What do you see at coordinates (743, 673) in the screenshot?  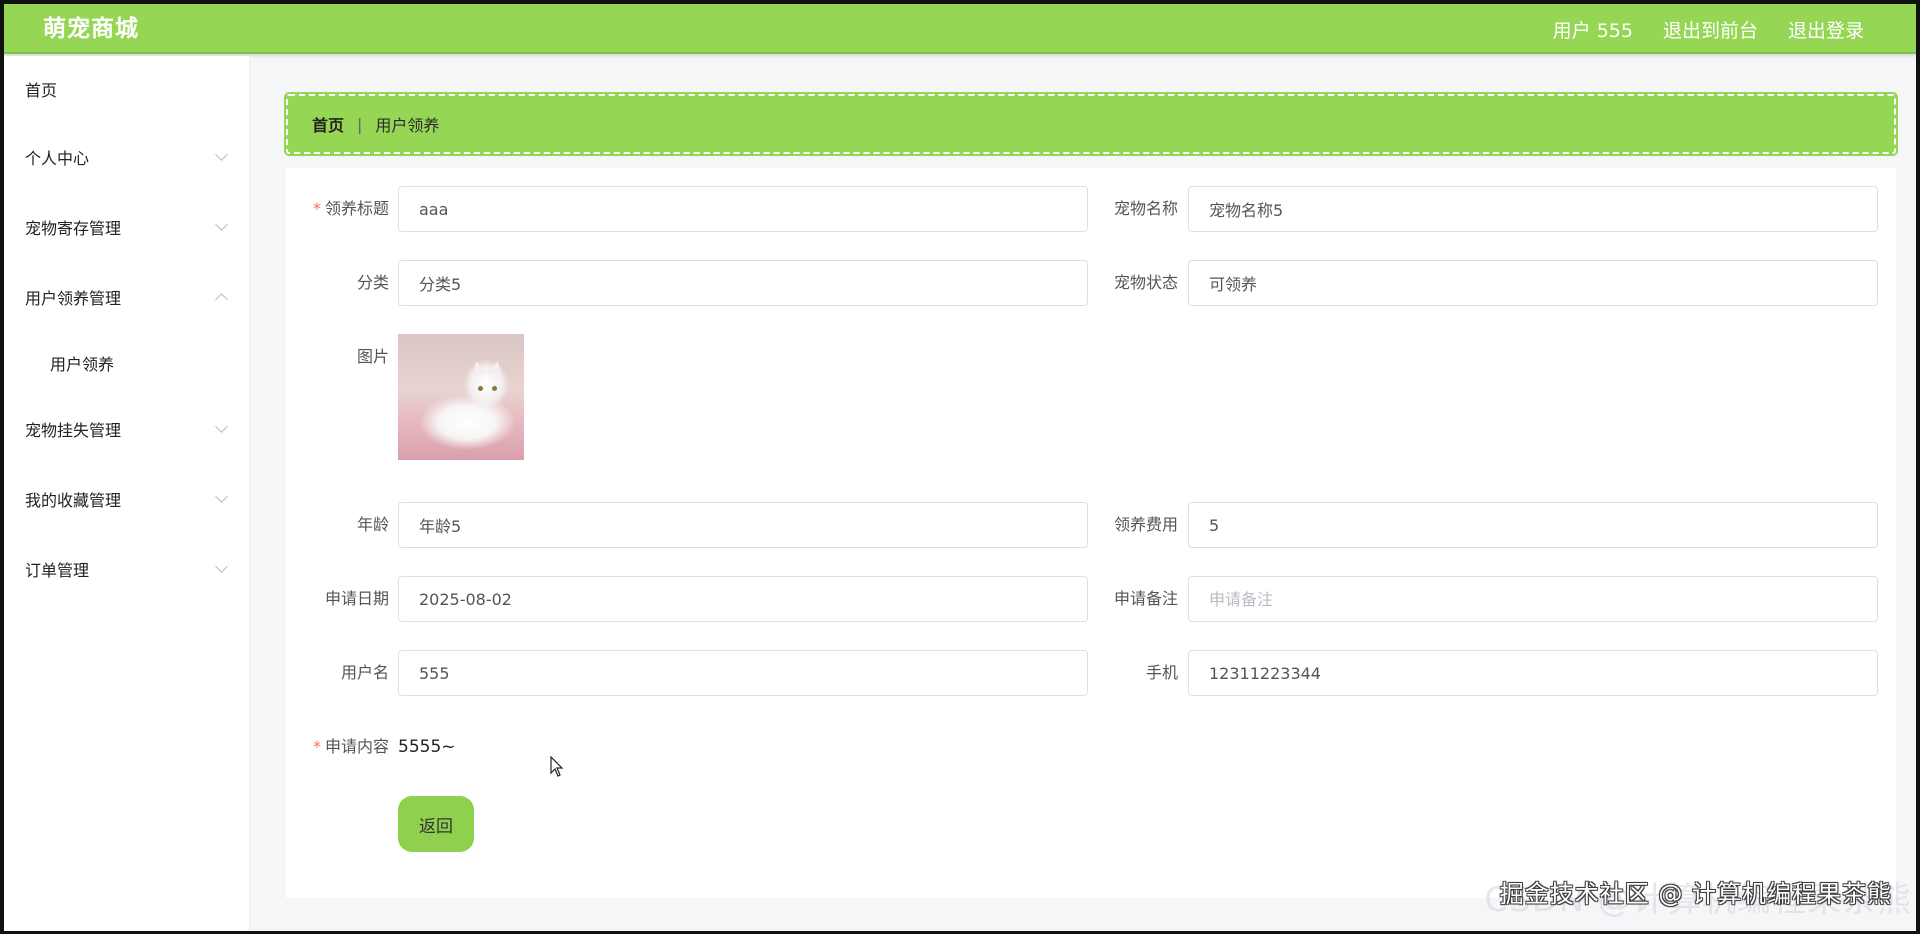 I see `username-field` at bounding box center [743, 673].